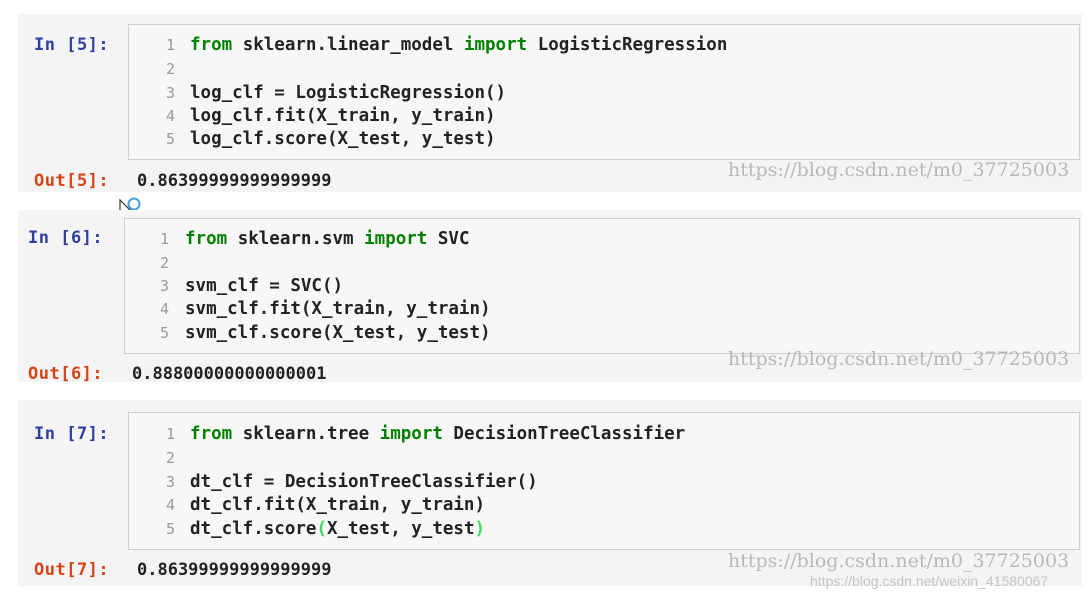 This screenshot has height=600, width=1091. I want to click on cell-7-out-prompt: Out[7]:, so click(72, 570).